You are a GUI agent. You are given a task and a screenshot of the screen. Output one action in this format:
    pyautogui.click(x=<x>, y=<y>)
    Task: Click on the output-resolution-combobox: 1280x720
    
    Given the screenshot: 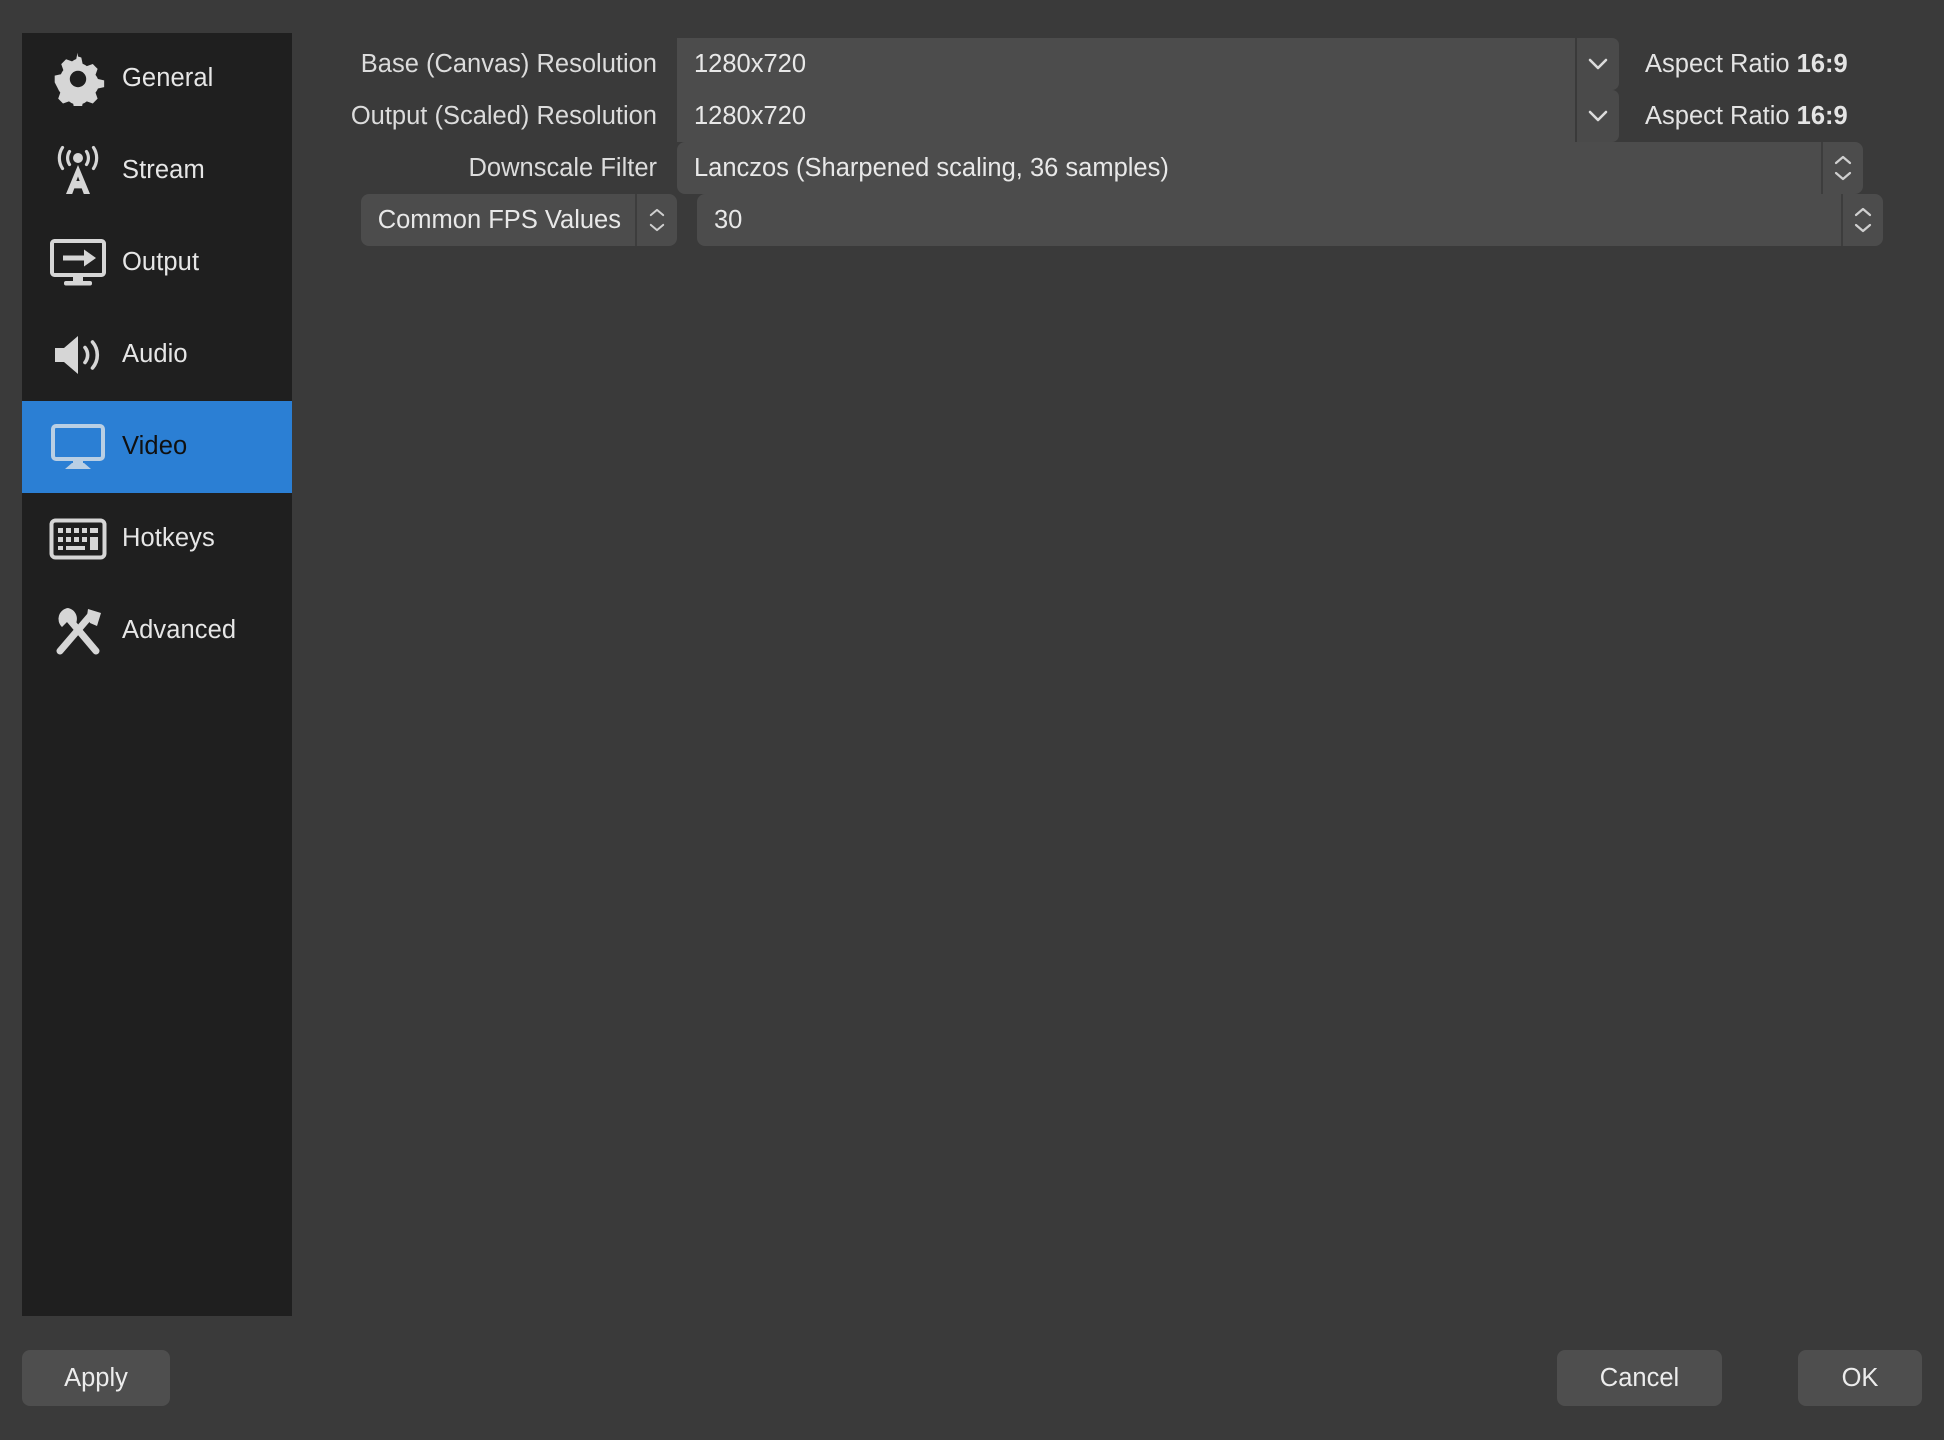 What is the action you would take?
    pyautogui.click(x=1148, y=116)
    